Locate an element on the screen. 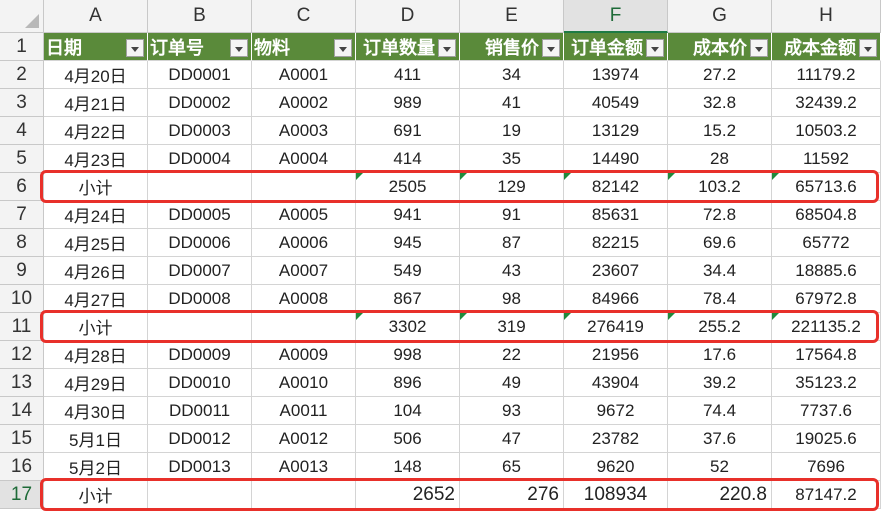 This screenshot has width=881, height=513. table-cell: DD0004 is located at coordinates (200, 159).